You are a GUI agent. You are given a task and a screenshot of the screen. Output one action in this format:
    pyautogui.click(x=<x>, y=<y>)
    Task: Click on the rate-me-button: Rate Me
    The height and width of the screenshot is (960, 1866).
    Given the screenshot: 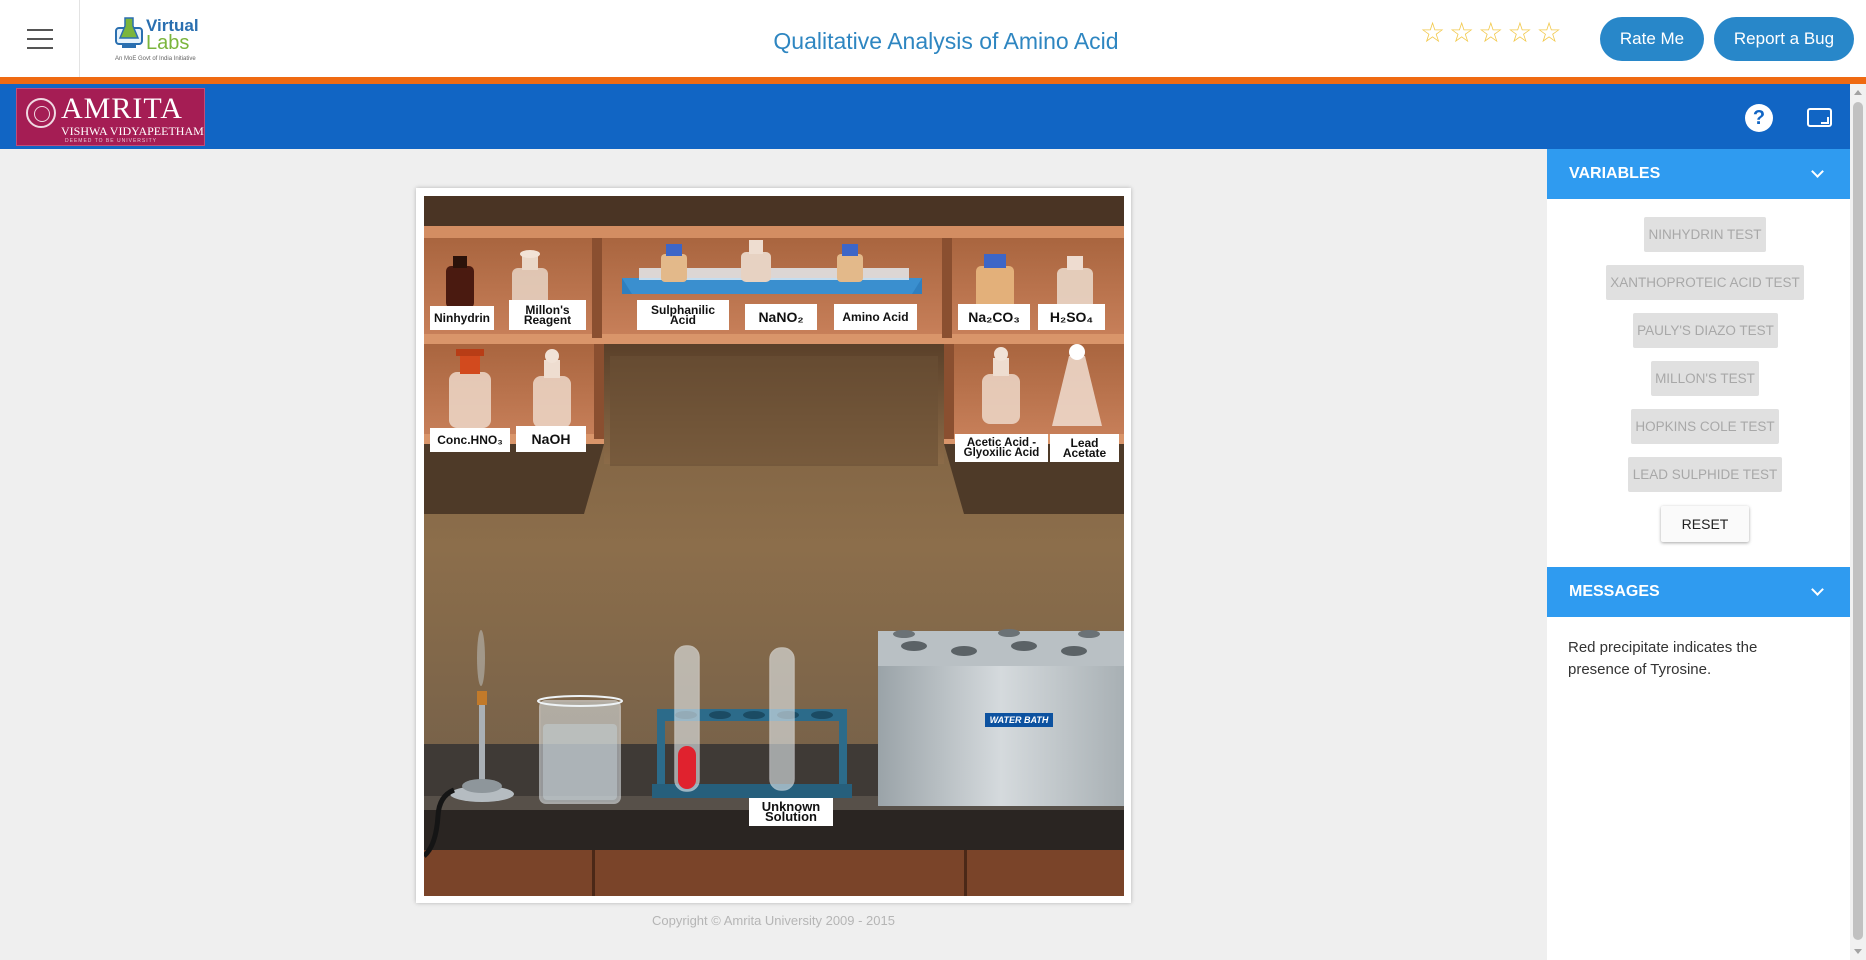 What is the action you would take?
    pyautogui.click(x=1652, y=39)
    